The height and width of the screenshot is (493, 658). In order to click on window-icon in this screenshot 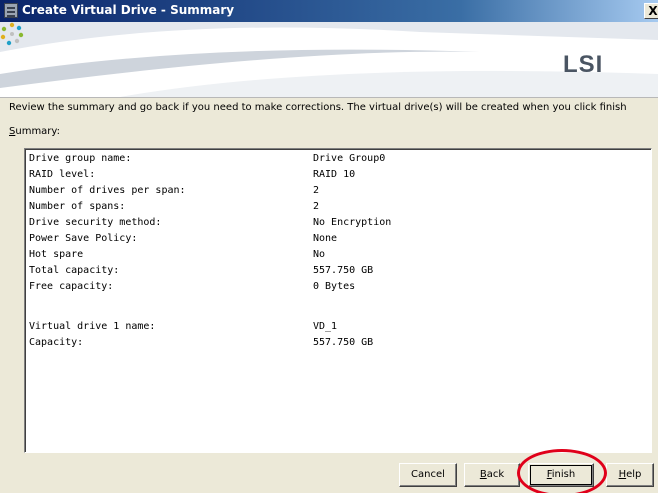, I will do `click(11, 10)`.